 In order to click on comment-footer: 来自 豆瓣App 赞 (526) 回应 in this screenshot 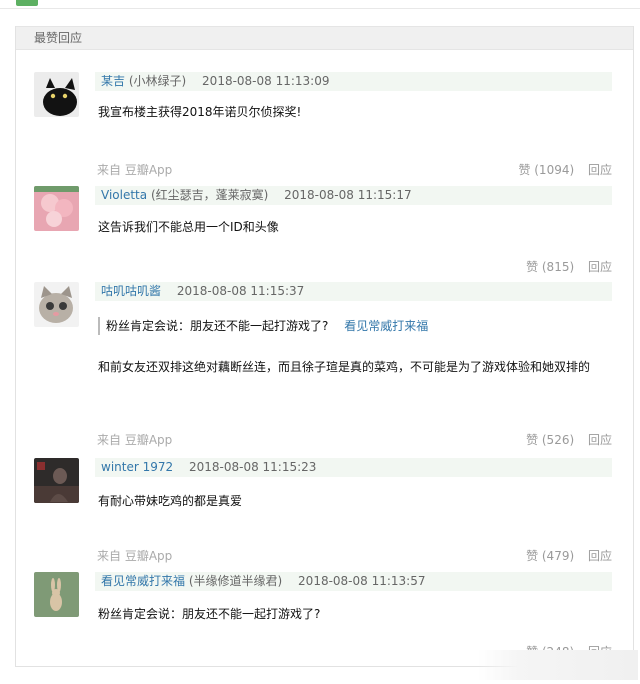, I will do `click(354, 439)`.